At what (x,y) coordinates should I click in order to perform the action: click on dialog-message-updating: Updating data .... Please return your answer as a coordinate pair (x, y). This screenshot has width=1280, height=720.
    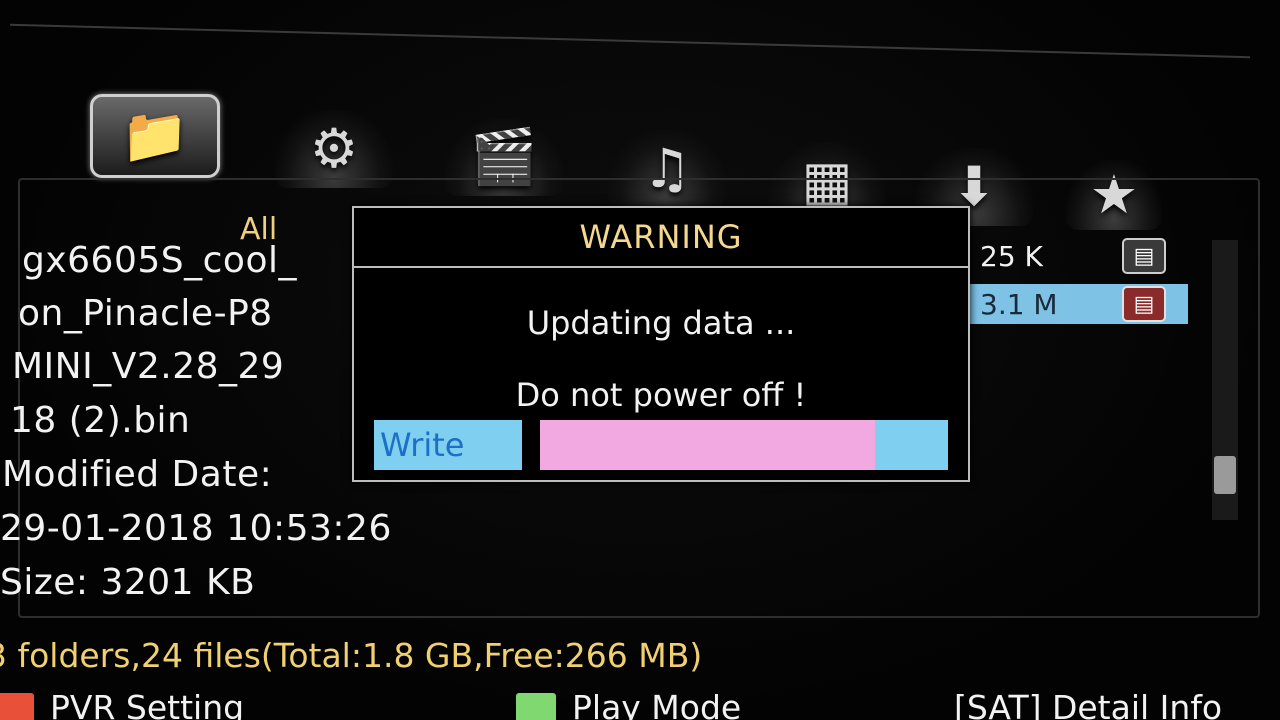
    Looking at the image, I should click on (661, 323).